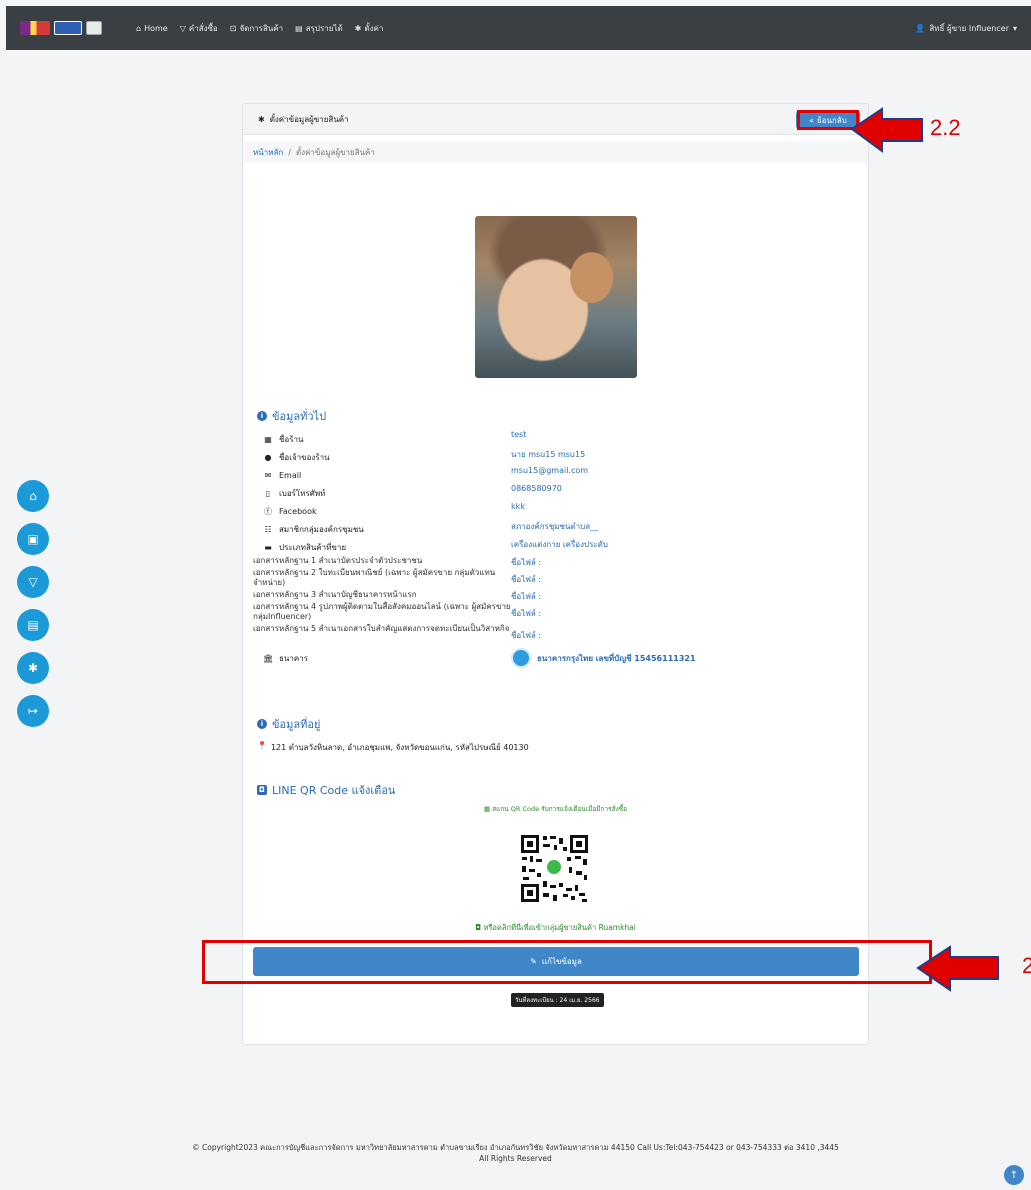 Image resolution: width=1031 pixels, height=1190 pixels. What do you see at coordinates (268, 658) in the screenshot?
I see `bank-icon: 🏛` at bounding box center [268, 658].